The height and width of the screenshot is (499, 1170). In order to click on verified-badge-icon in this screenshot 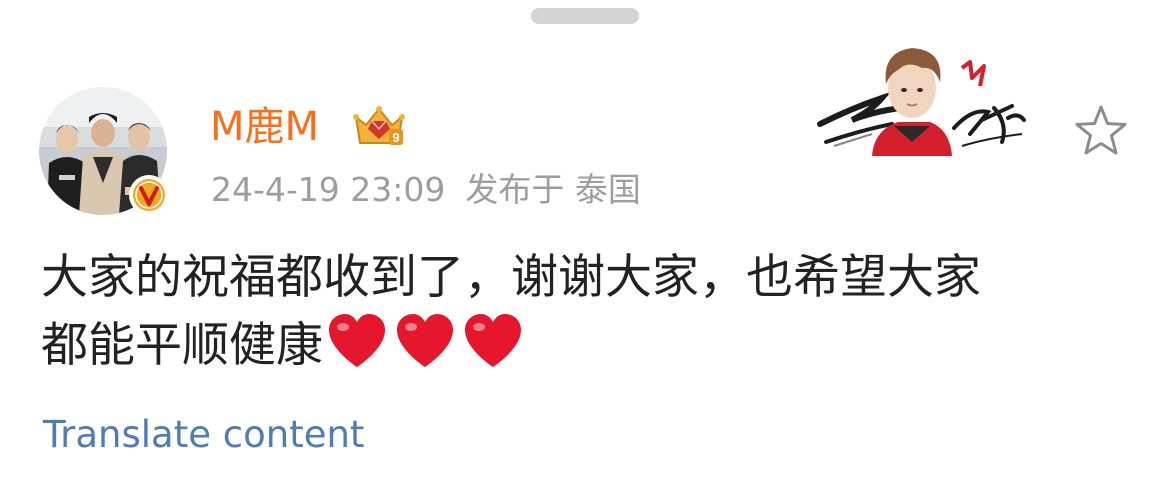, I will do `click(149, 195)`.